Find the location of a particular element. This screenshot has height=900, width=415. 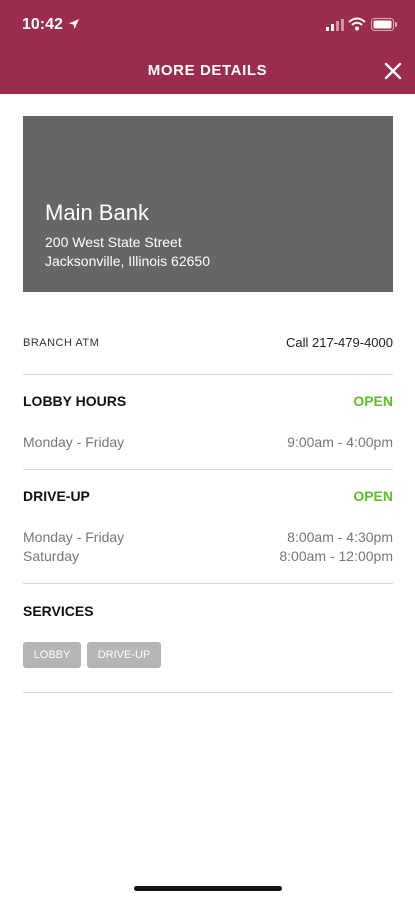

branch-name: Main Bank is located at coordinates (97, 212).